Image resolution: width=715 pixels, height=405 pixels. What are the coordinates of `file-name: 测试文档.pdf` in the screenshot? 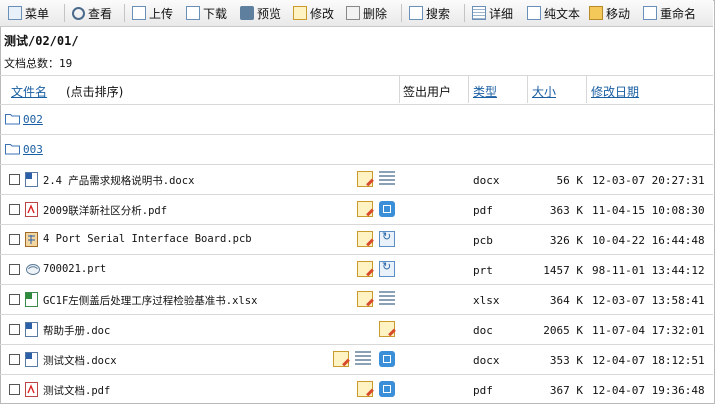 It's located at (76, 390).